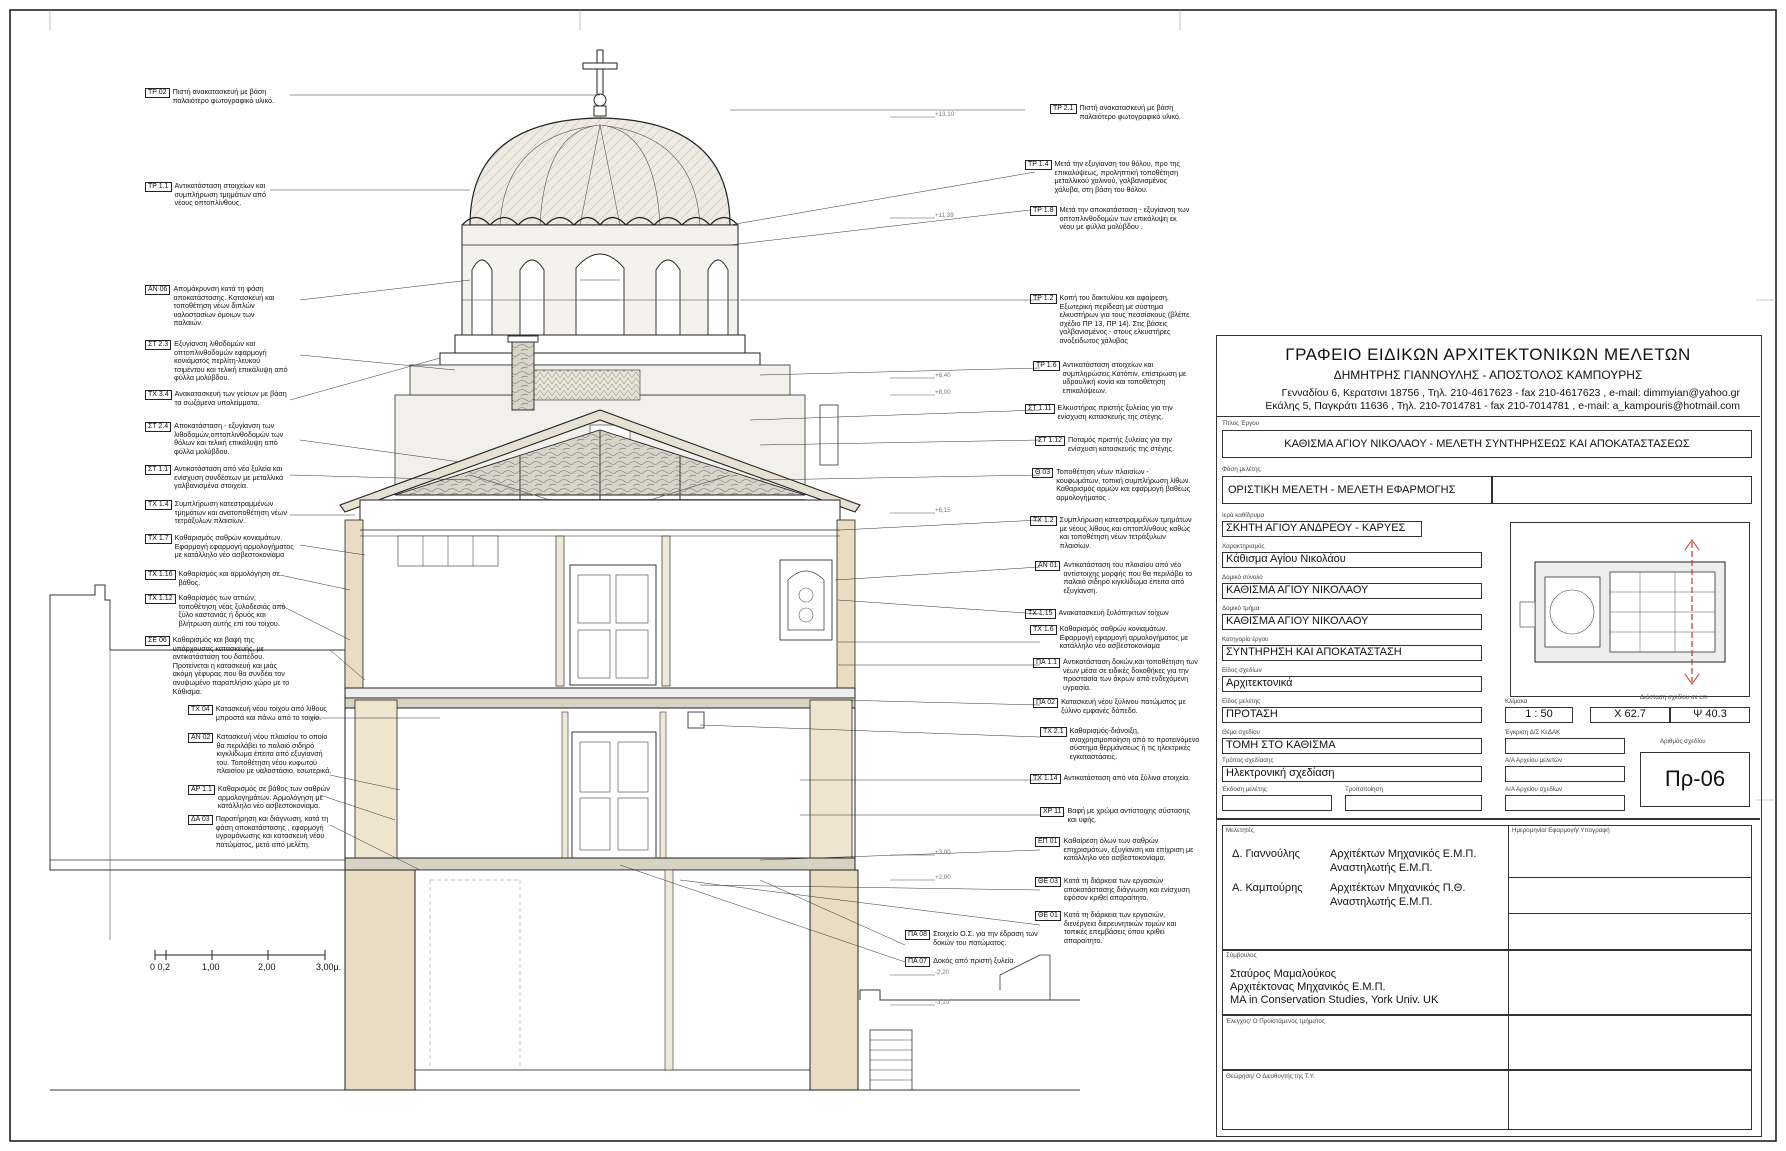 This screenshot has height=1151, width=1786. Describe the element at coordinates (943, 877) in the screenshot. I see `level-label: +2,00` at that location.